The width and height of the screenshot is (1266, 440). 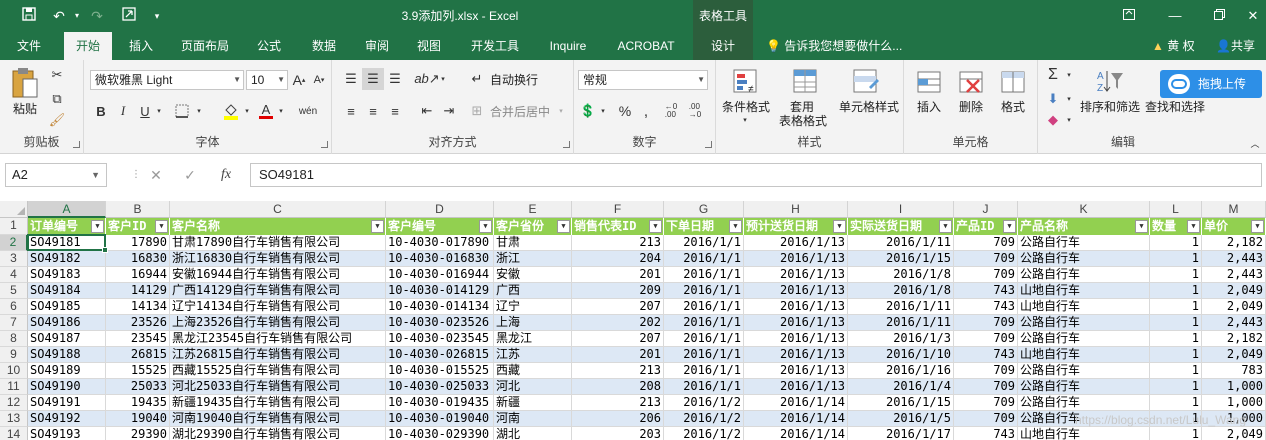 I want to click on tab-inquire: Inquire, so click(x=568, y=46).